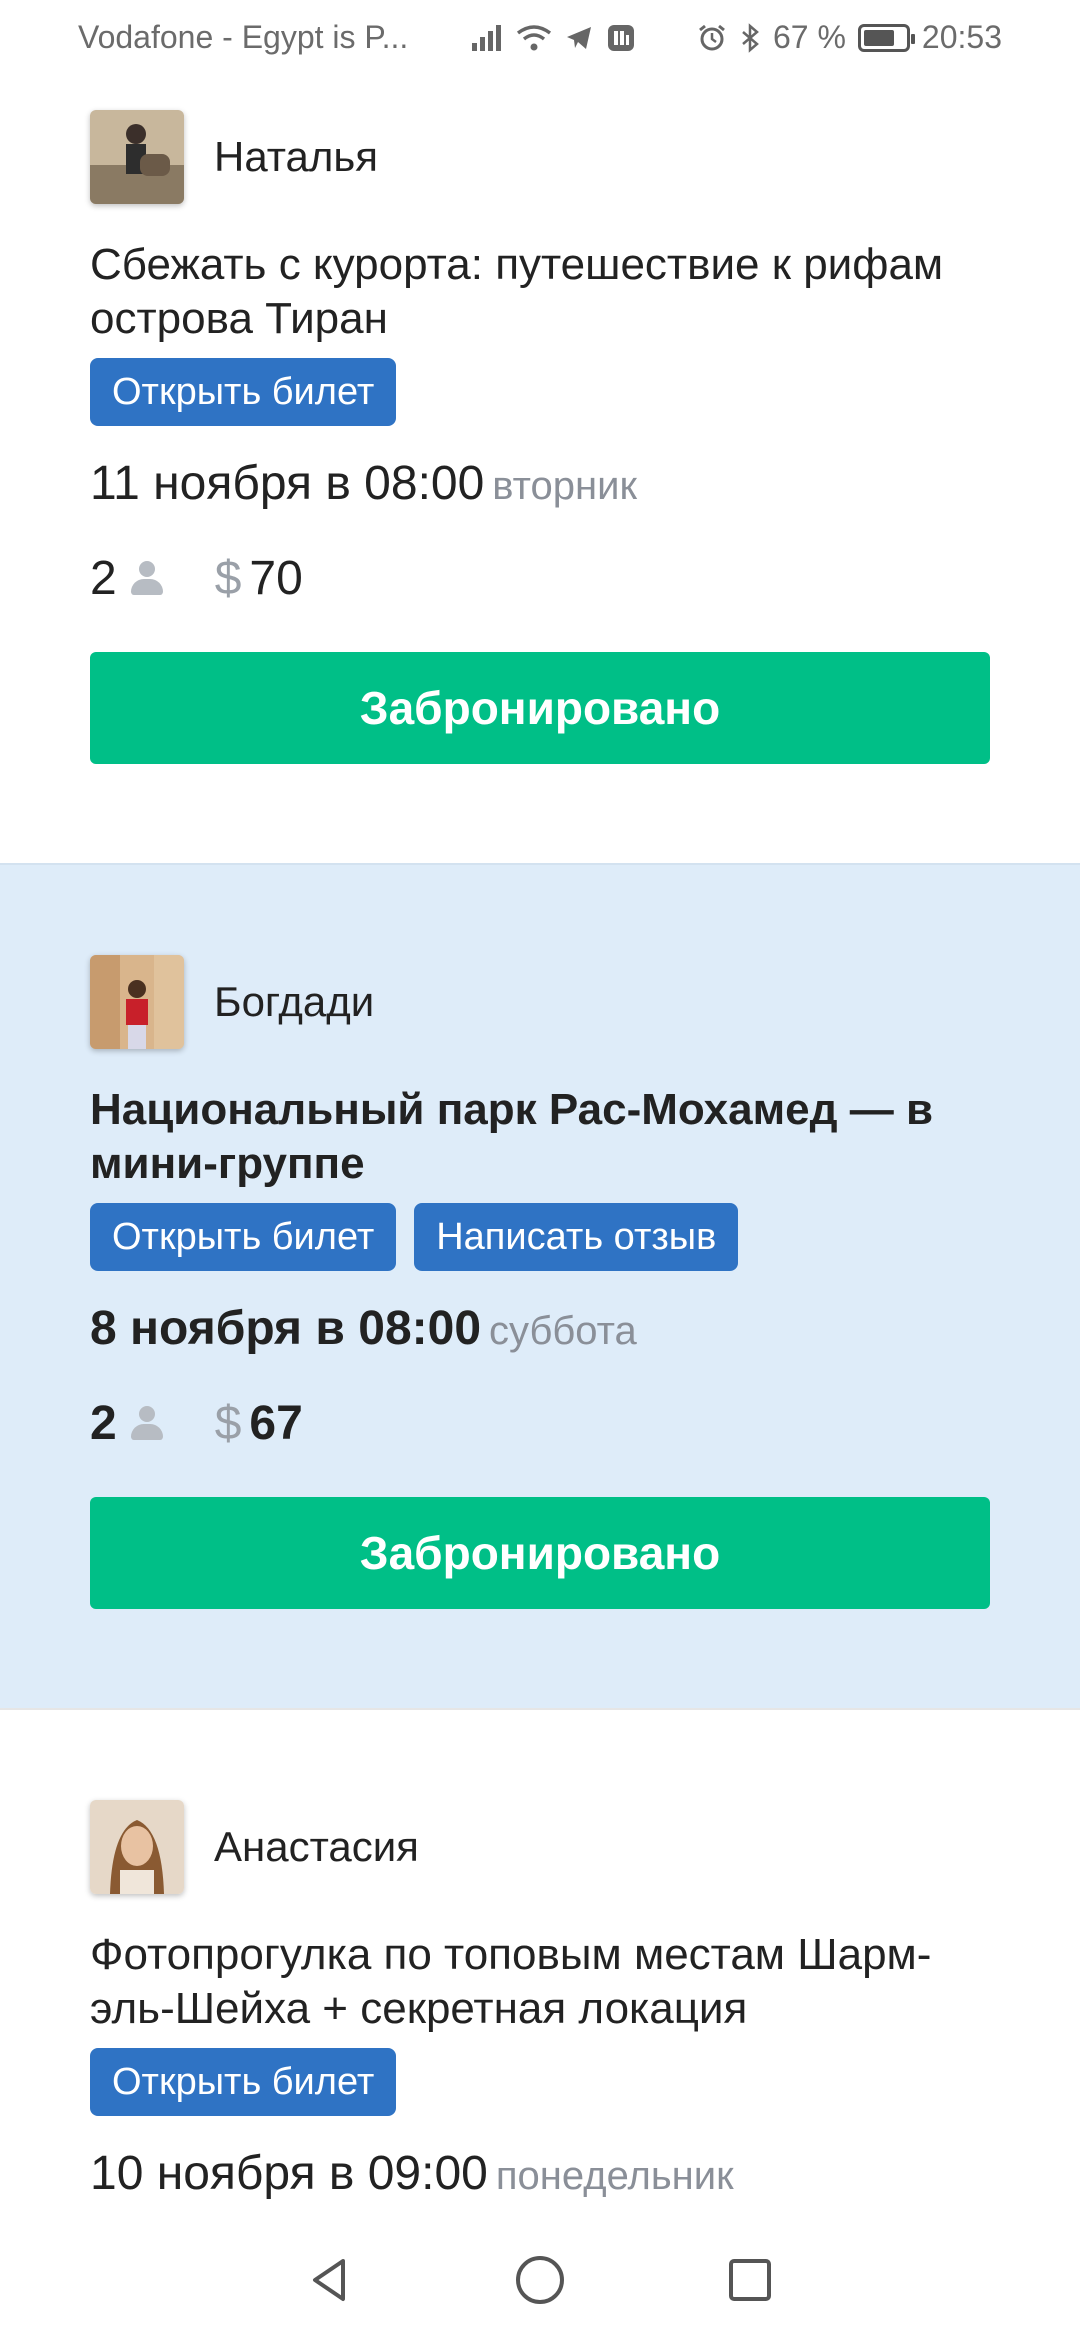 Image resolution: width=1080 pixels, height=2340 pixels. Describe the element at coordinates (578, 37) in the screenshot. I see `telegram-icon` at that location.